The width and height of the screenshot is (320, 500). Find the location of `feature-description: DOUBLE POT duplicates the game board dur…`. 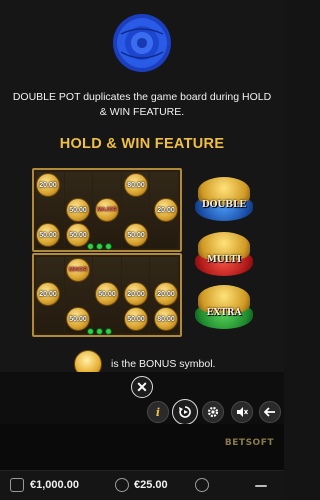

feature-description: DOUBLE POT duplicates the game board dur… is located at coordinates (142, 104).